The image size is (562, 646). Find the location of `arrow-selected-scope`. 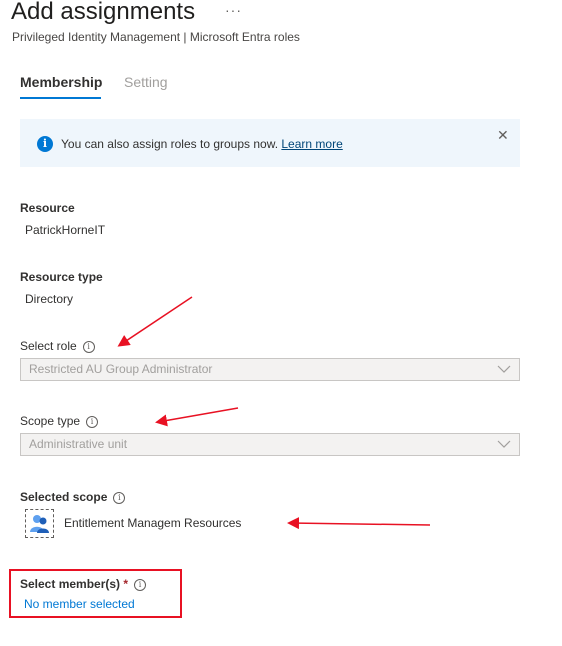

arrow-selected-scope is located at coordinates (359, 523).